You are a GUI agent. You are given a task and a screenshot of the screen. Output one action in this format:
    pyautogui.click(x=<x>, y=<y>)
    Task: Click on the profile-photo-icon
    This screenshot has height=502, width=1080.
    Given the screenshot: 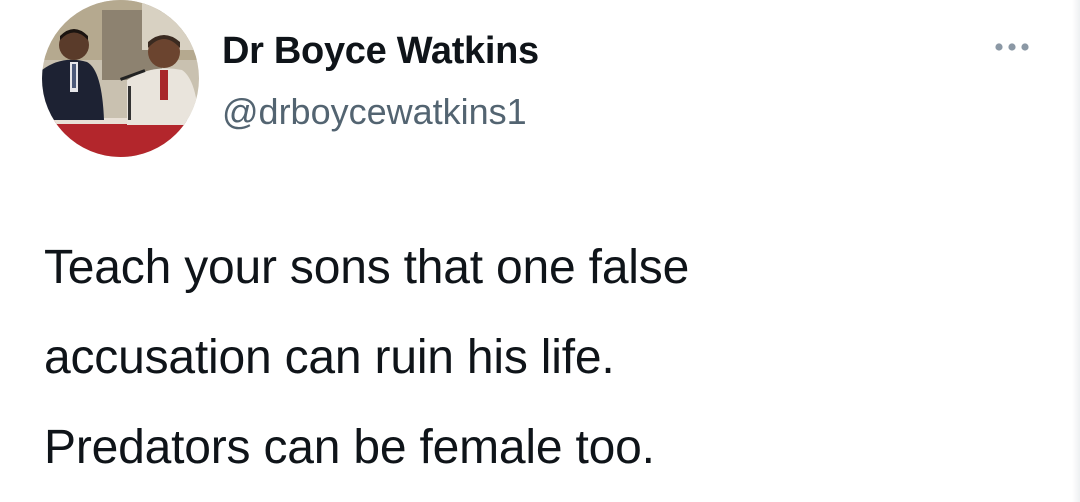 What is the action you would take?
    pyautogui.click(x=120, y=78)
    